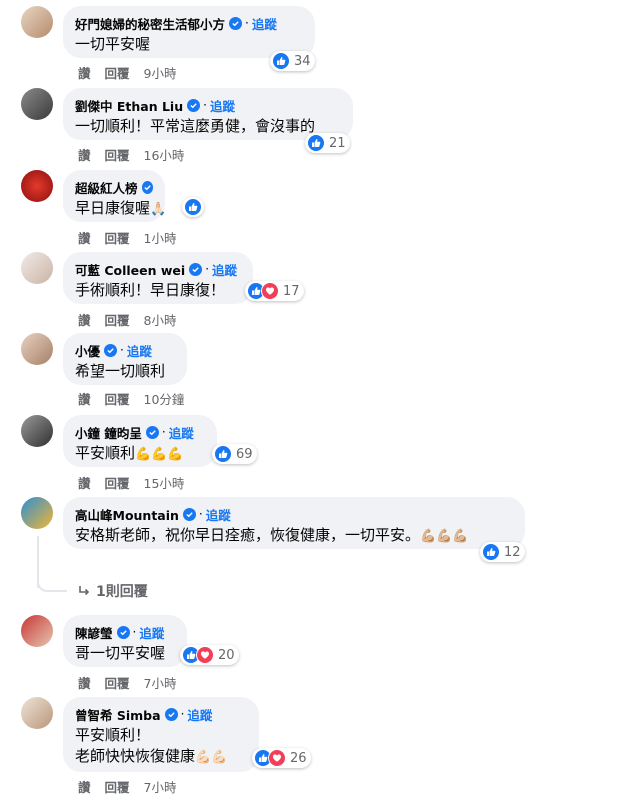 This screenshot has width=644, height=796. Describe the element at coordinates (127, 514) in the screenshot. I see `commenter-name: 高山峰Mountain` at that location.